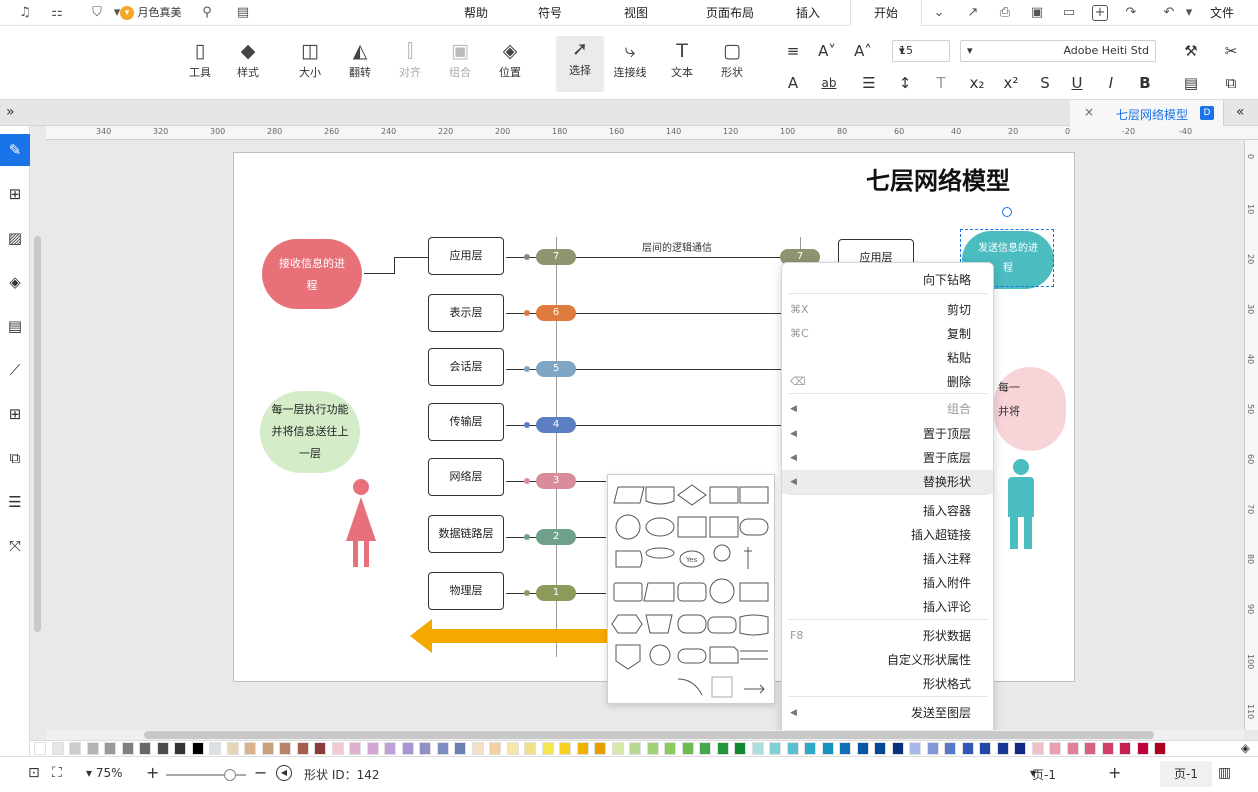 This screenshot has width=1258, height=792. I want to click on layer-number-6: 6, so click(556, 313).